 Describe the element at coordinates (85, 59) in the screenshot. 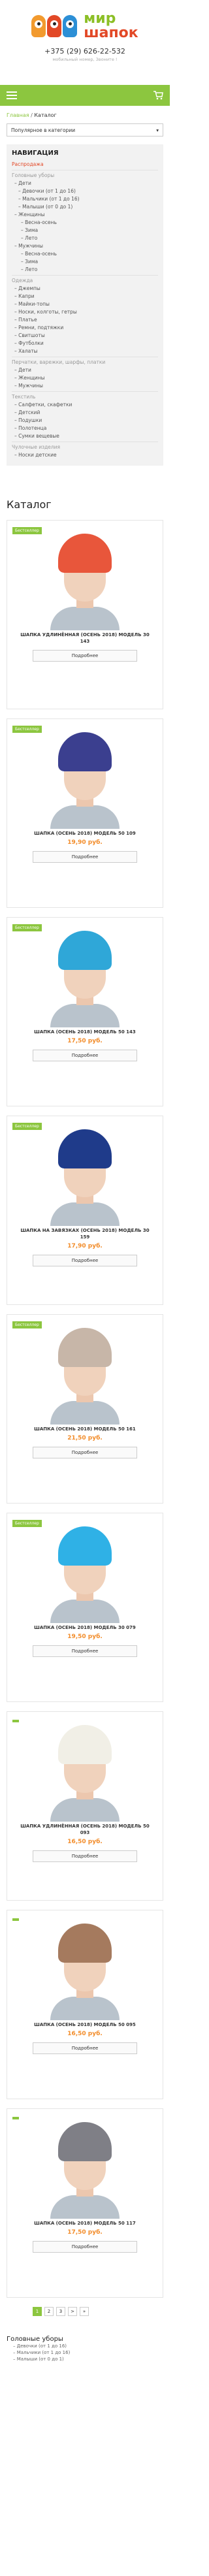

I see `phone-caption: мобильный номер, Звоните !` at that location.